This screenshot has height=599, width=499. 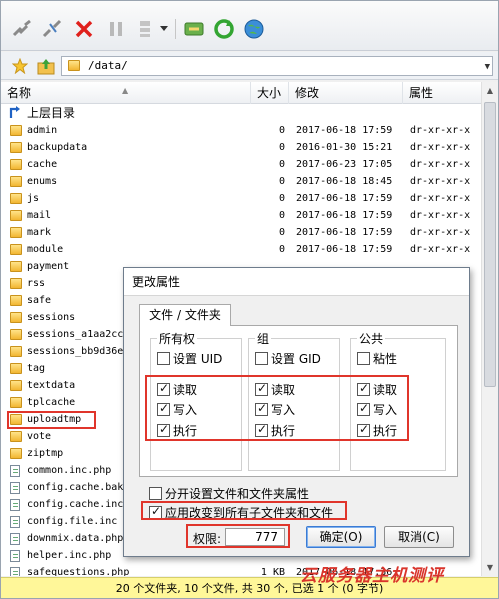 I want to click on set-gid-checkbox: 设置 GID, so click(x=288, y=358).